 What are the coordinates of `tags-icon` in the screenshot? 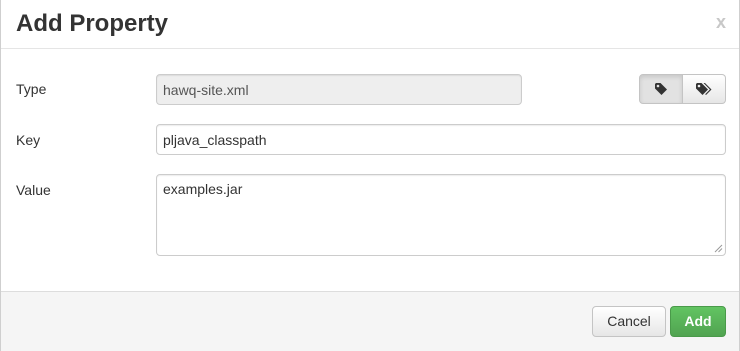 It's located at (704, 89).